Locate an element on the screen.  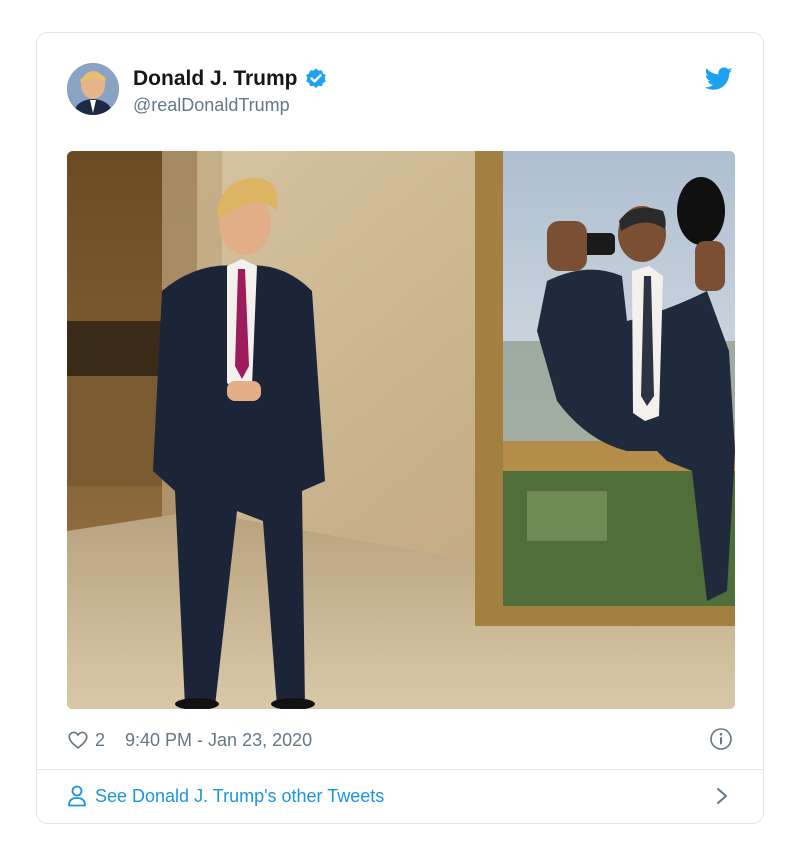
divider is located at coordinates (400, 769).